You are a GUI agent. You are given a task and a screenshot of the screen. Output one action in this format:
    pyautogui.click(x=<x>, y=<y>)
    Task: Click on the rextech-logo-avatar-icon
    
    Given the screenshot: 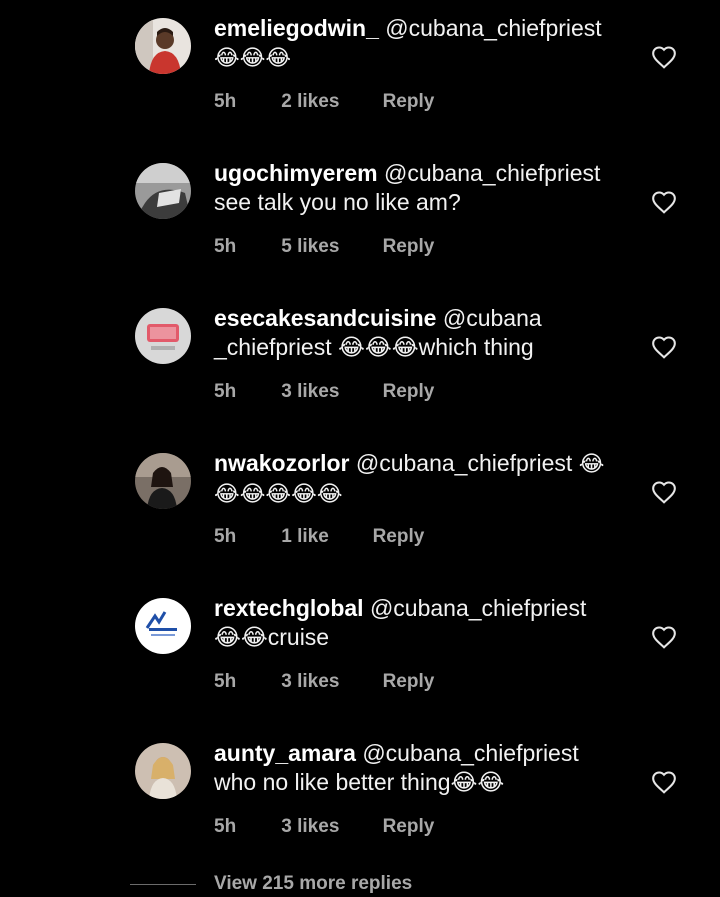 What is the action you would take?
    pyautogui.click(x=163, y=626)
    